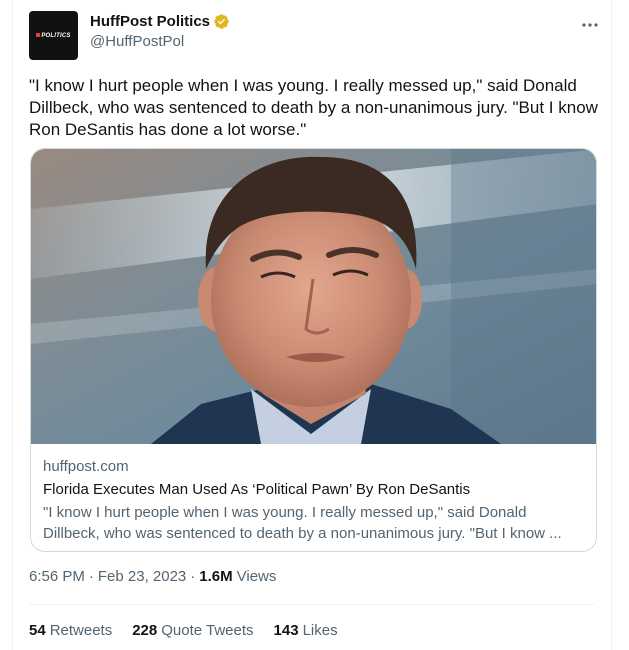 The width and height of the screenshot is (629, 650). I want to click on handle: @HuffPostPol, so click(160, 41).